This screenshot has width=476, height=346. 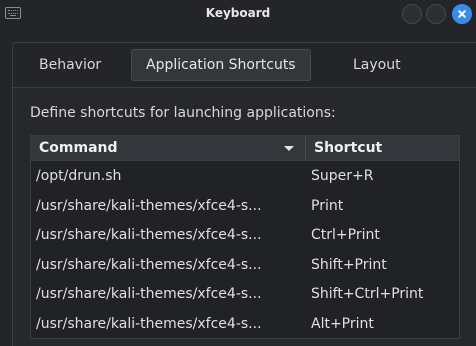 I want to click on column-header-shortcut: Shortcut, so click(x=384, y=148).